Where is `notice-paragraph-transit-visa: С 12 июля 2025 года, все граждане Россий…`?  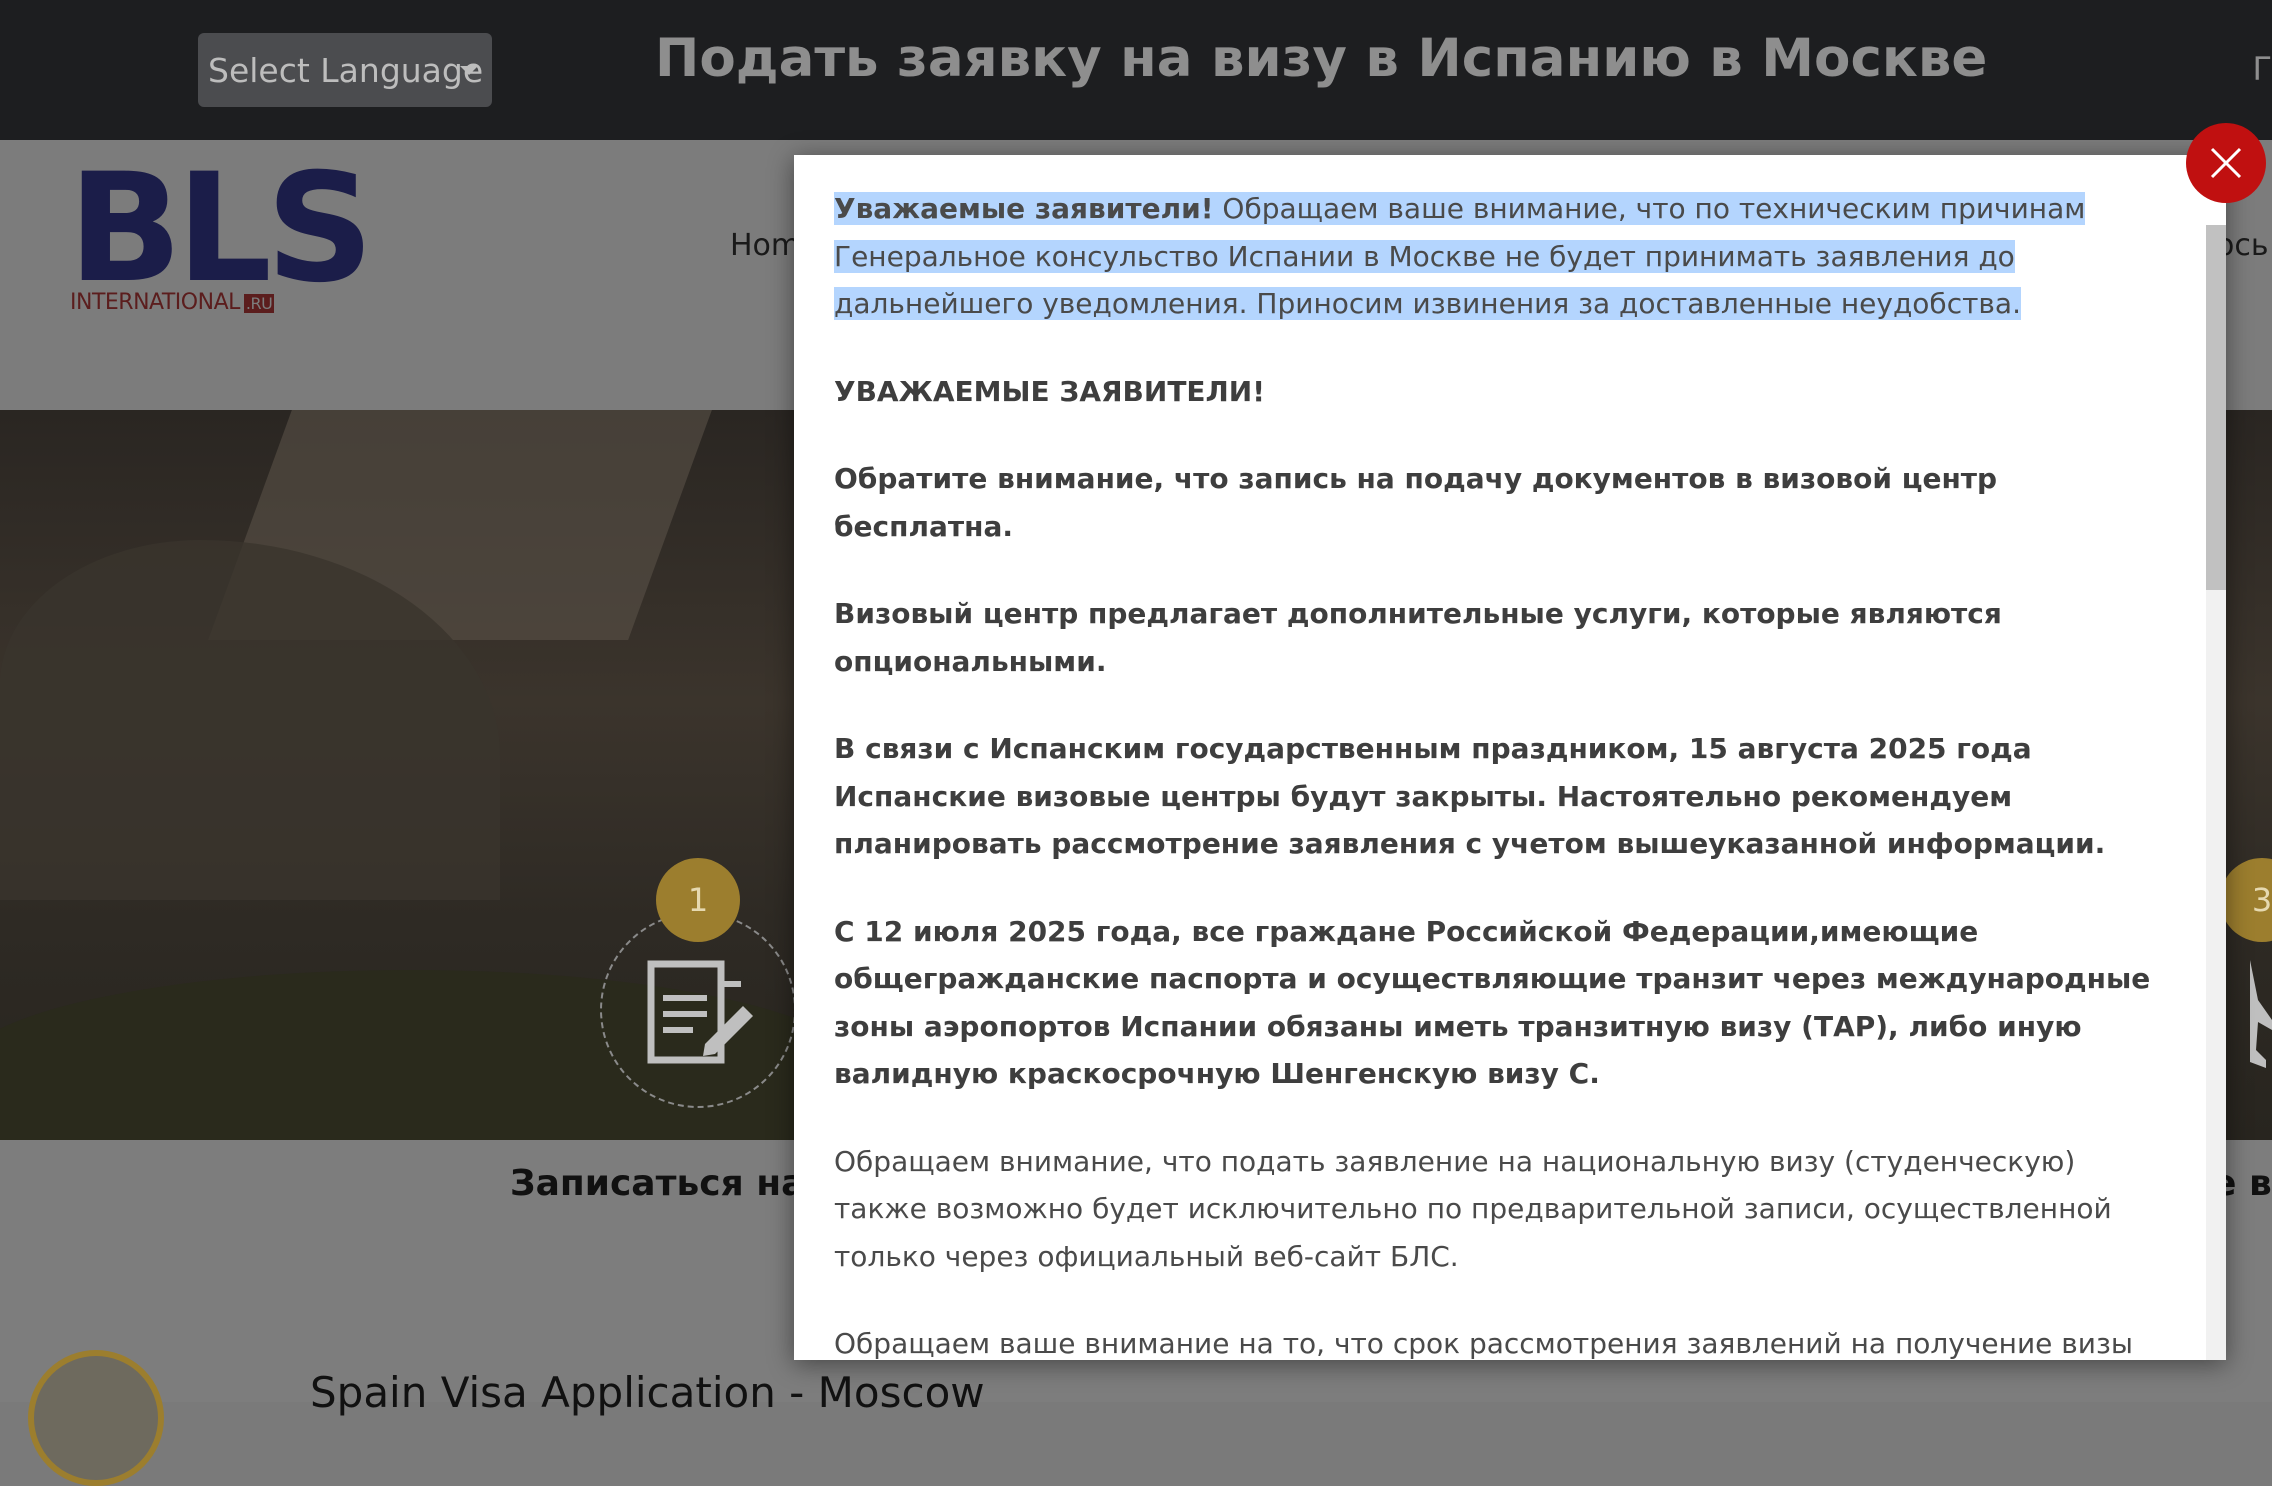 notice-paragraph-transit-visa: С 12 июля 2025 года, все граждане Россий… is located at coordinates (1492, 1002).